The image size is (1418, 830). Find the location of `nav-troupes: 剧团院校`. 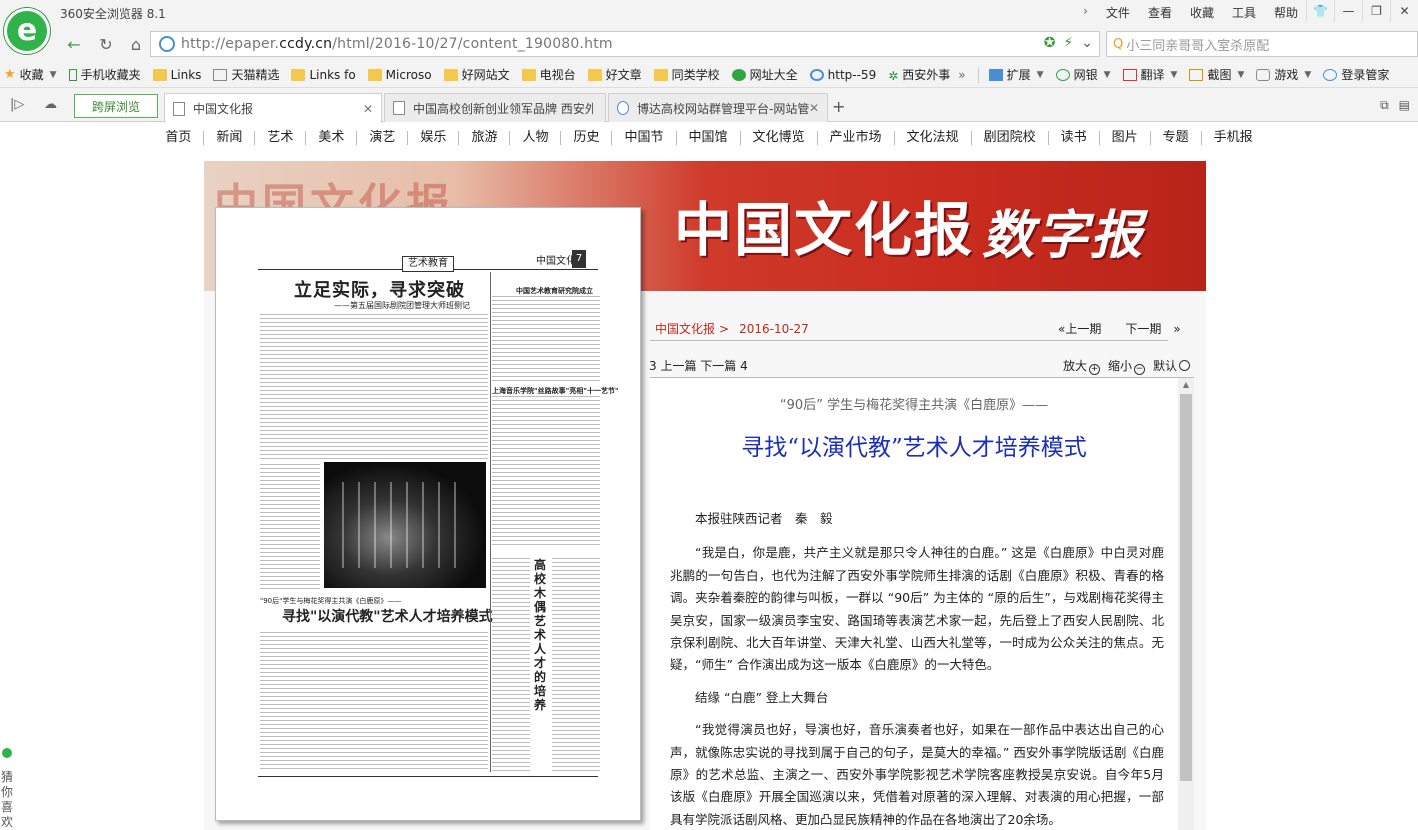

nav-troupes: 剧团院校 is located at coordinates (1010, 138).